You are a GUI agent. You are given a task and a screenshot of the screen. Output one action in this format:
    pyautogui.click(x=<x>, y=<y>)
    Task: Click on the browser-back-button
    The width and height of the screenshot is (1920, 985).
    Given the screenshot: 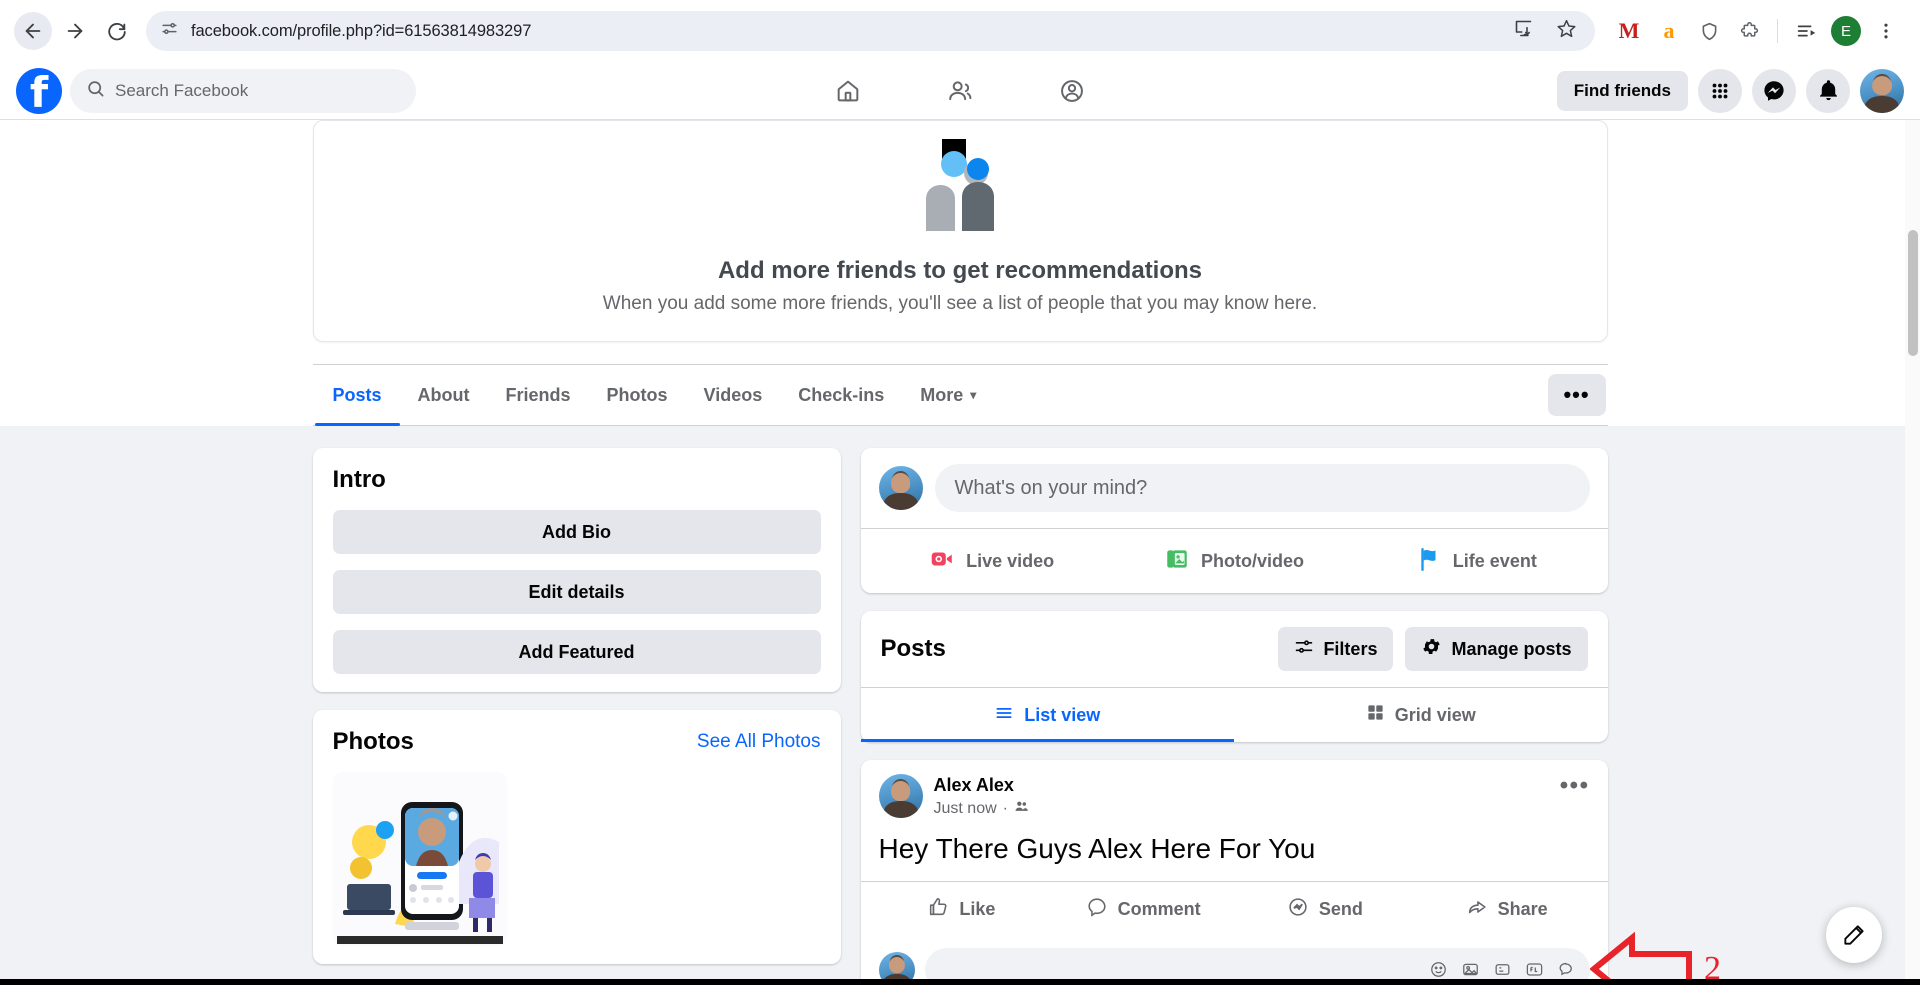 What is the action you would take?
    pyautogui.click(x=33, y=31)
    